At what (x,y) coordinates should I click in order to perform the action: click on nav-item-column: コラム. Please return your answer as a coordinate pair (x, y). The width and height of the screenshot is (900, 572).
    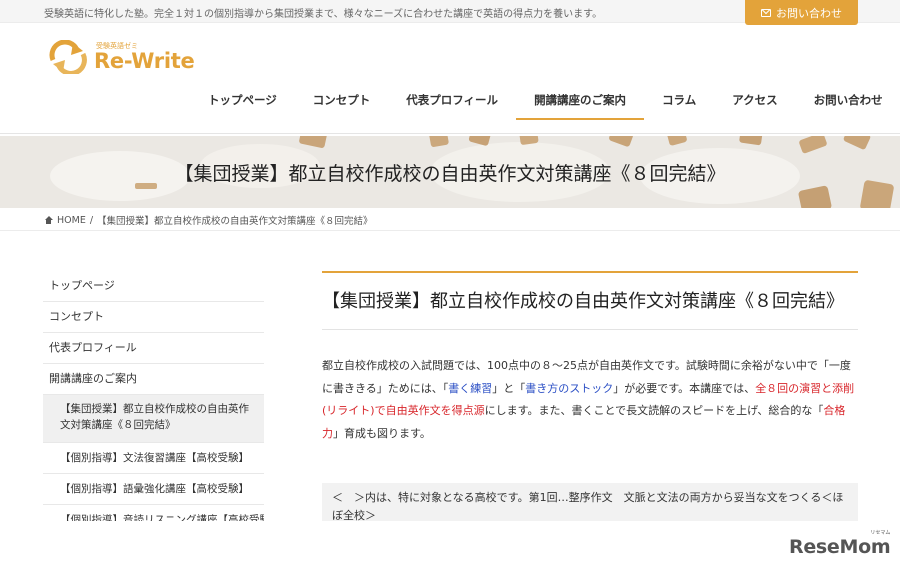
    Looking at the image, I should click on (679, 100).